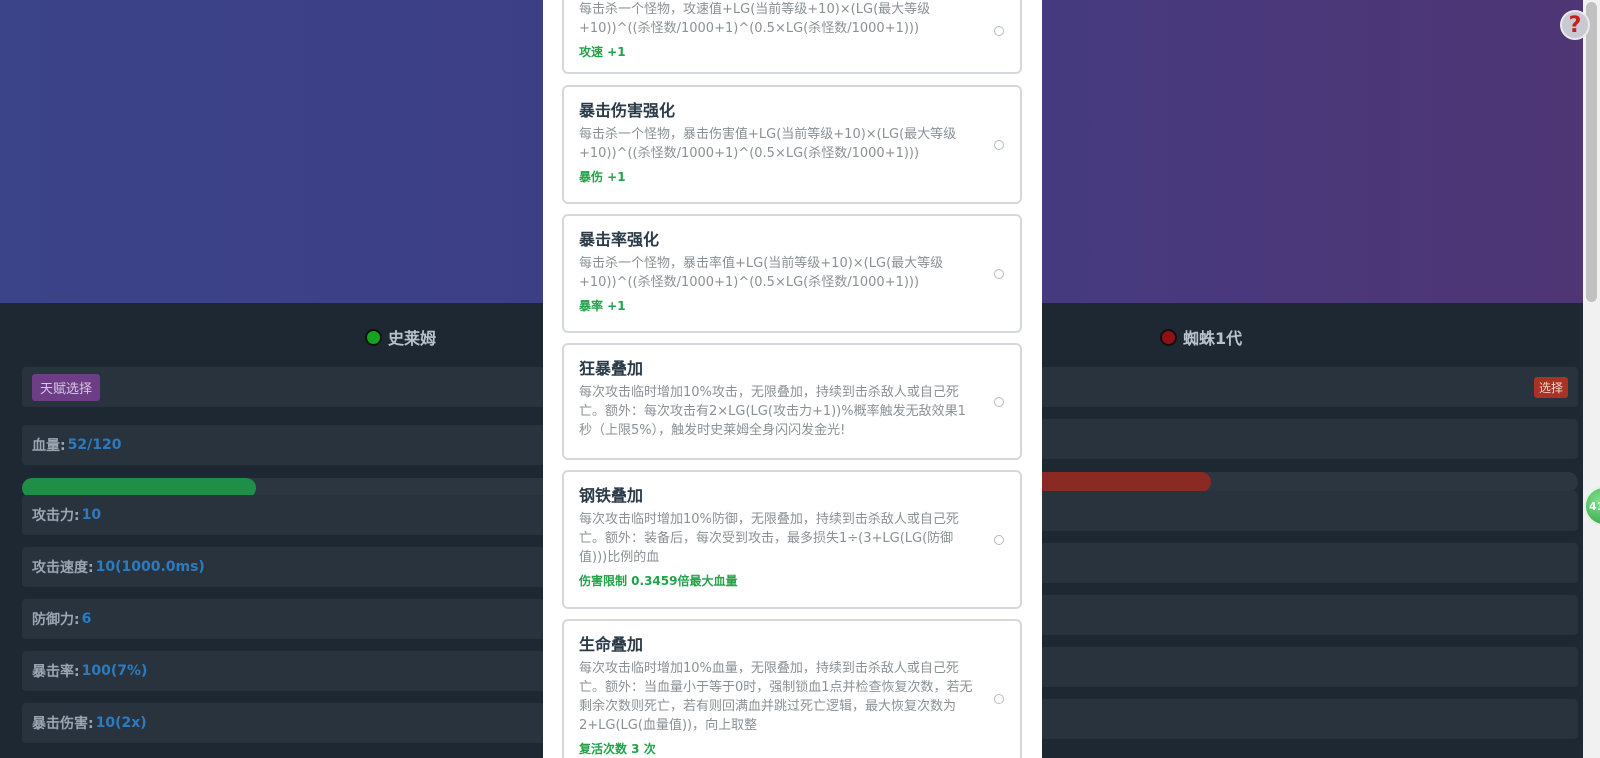 The height and width of the screenshot is (758, 1600). I want to click on enemy-select-button: 选择, so click(1550, 387).